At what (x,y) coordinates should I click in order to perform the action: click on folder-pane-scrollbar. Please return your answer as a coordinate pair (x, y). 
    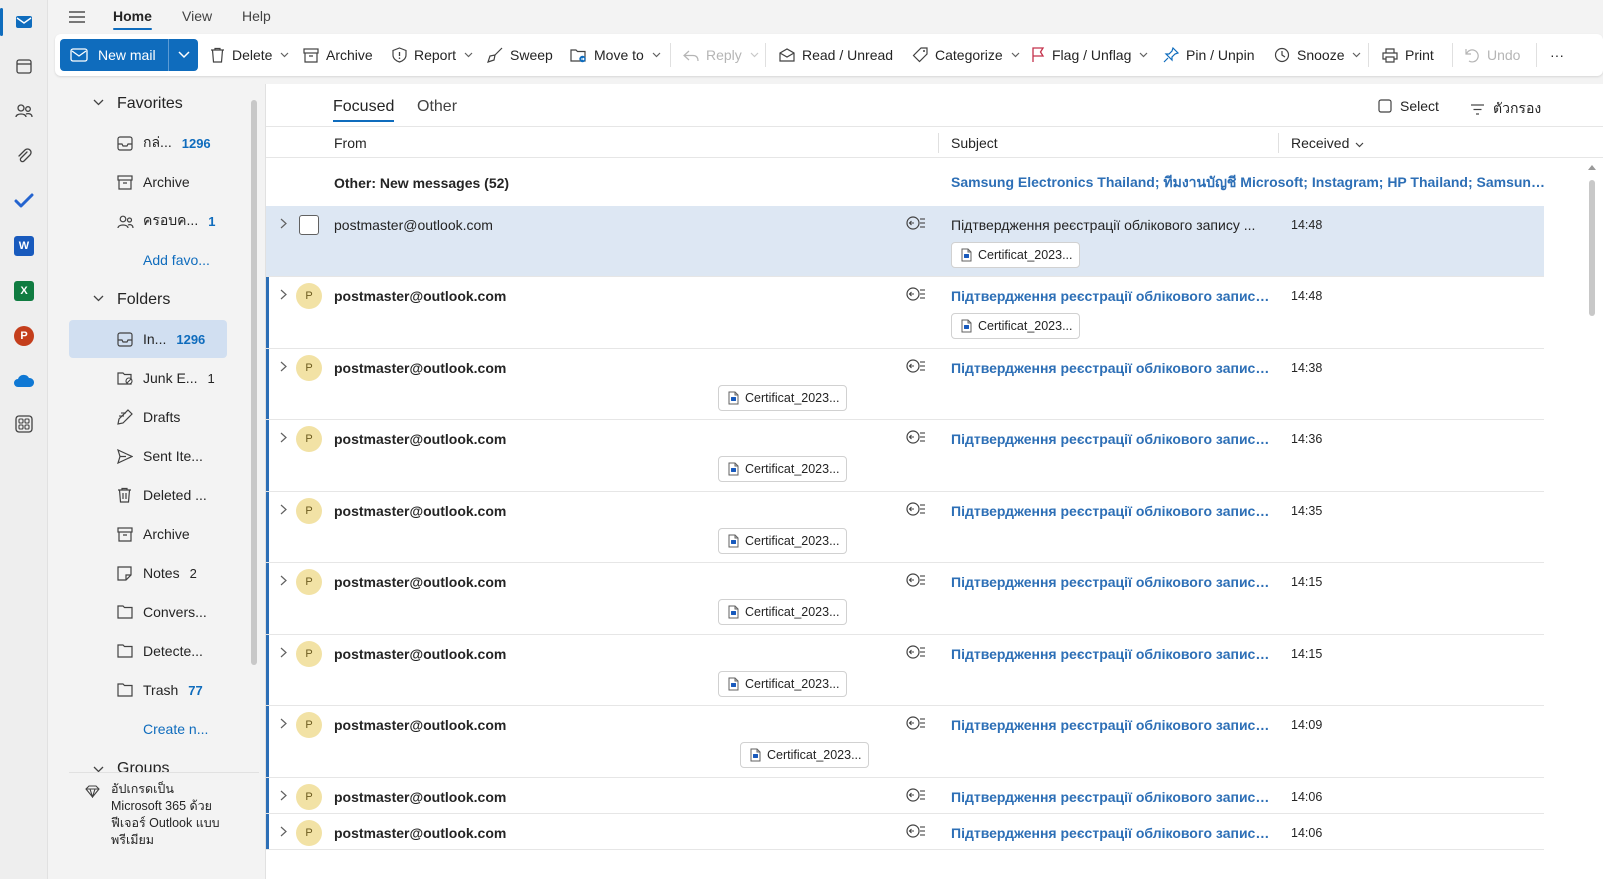
    Looking at the image, I should click on (254, 382).